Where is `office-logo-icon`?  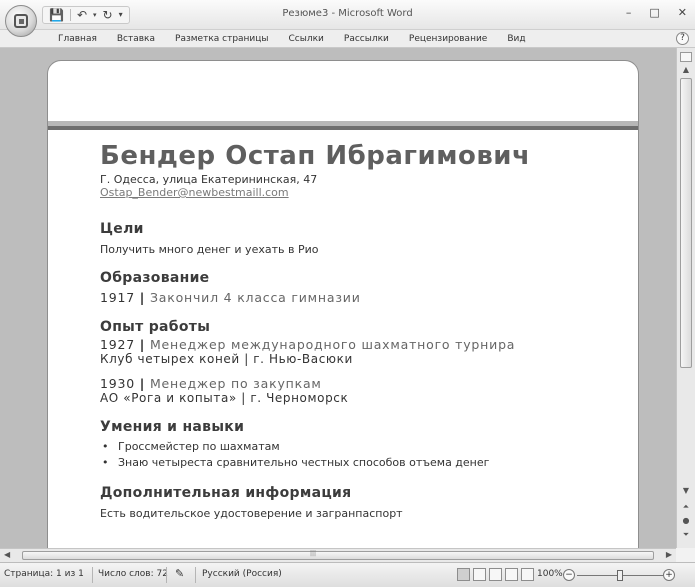
office-logo-icon is located at coordinates (21, 21).